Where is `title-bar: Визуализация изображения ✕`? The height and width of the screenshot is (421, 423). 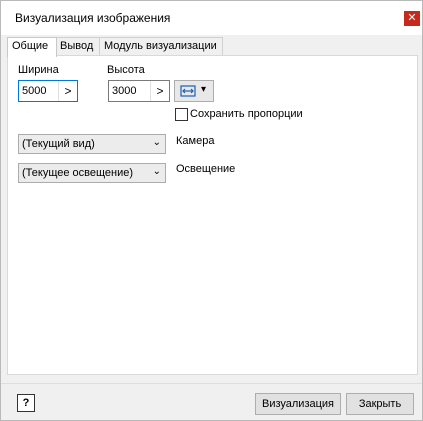
title-bar: Визуализация изображения ✕ is located at coordinates (211, 18).